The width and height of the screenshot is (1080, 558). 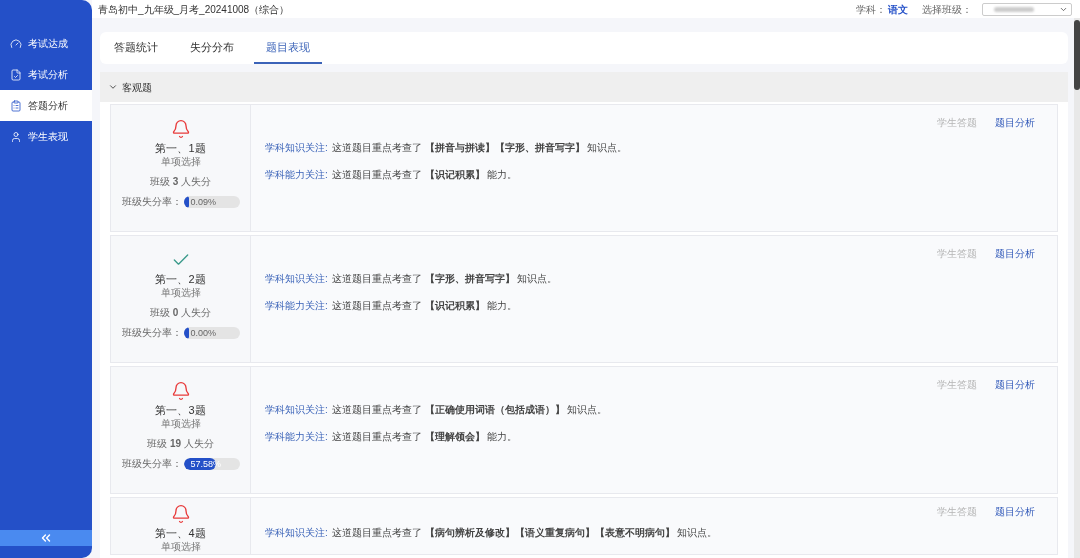 What do you see at coordinates (180, 533) in the screenshot?
I see `question-number: 第一、4题` at bounding box center [180, 533].